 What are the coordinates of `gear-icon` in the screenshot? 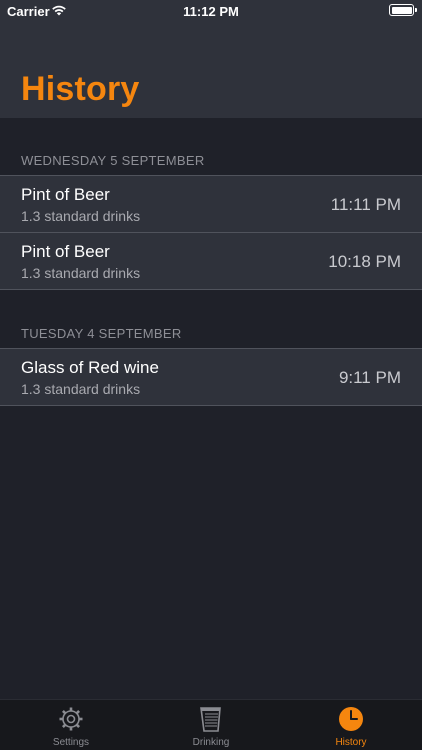 It's located at (71, 719).